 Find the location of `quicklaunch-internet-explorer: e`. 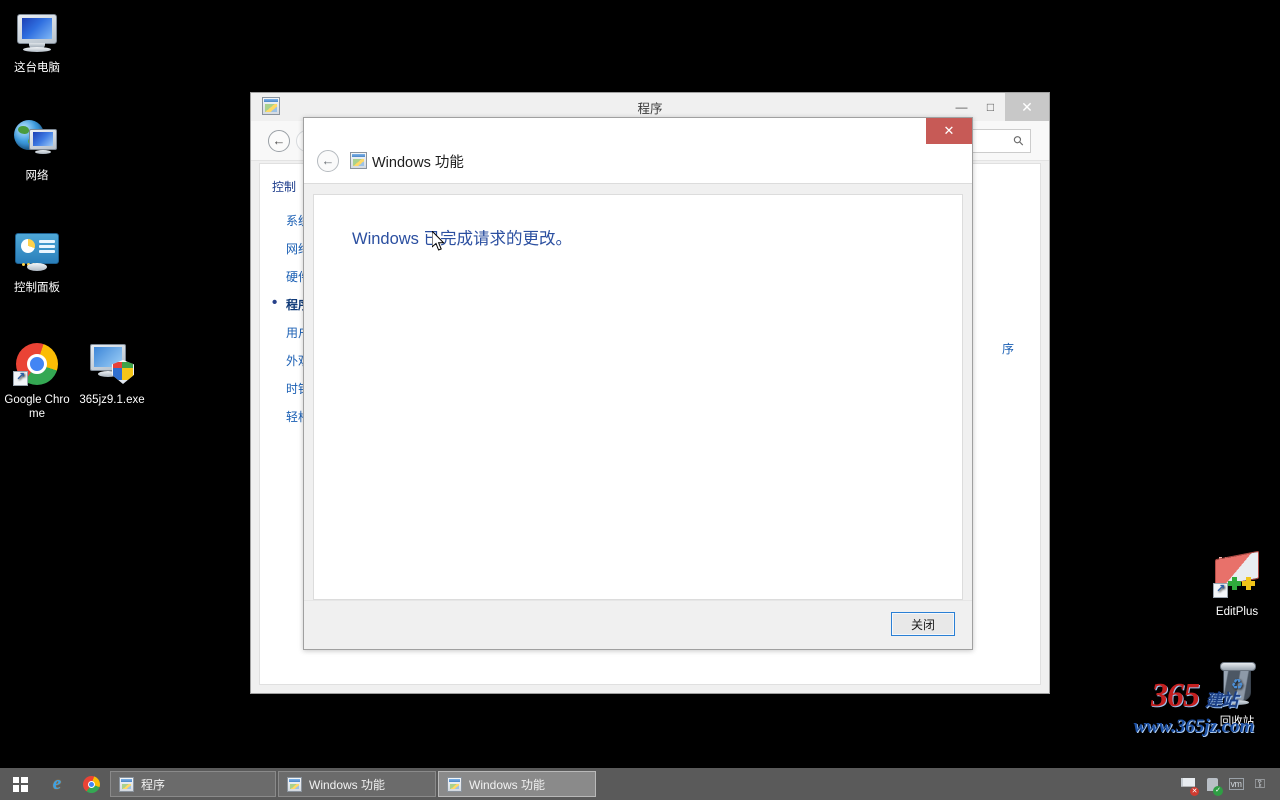

quicklaunch-internet-explorer: e is located at coordinates (57, 784).